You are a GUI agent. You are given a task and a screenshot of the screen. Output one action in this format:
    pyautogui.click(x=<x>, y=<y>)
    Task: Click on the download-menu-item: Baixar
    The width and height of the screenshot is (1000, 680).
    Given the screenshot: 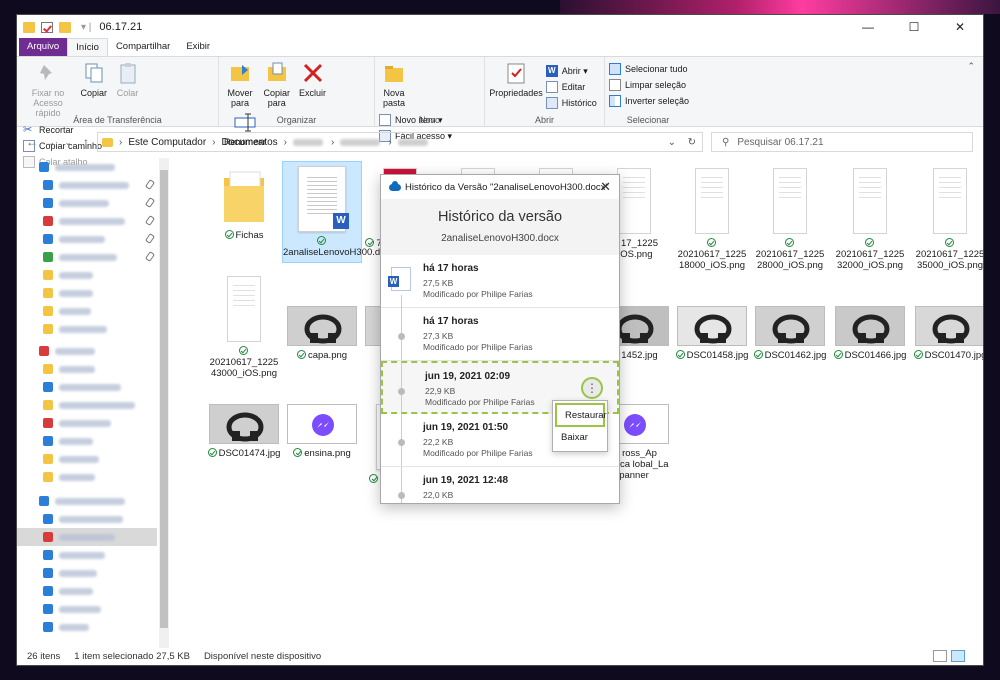 What is the action you would take?
    pyautogui.click(x=580, y=439)
    